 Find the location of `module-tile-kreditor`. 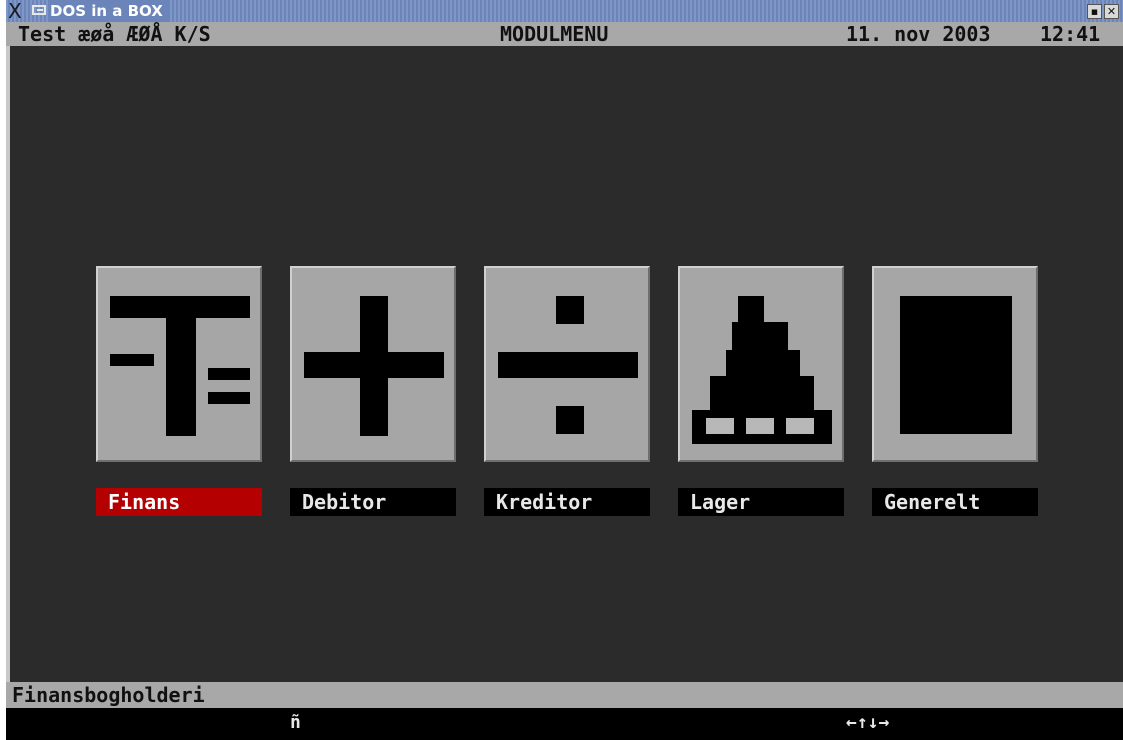

module-tile-kreditor is located at coordinates (567, 364).